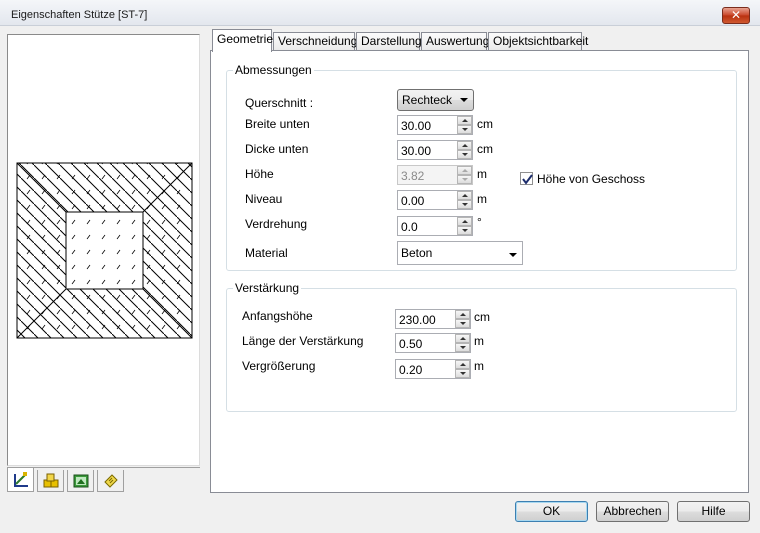 The width and height of the screenshot is (760, 533). Describe the element at coordinates (485, 124) in the screenshot. I see `breite-unit: cm` at that location.